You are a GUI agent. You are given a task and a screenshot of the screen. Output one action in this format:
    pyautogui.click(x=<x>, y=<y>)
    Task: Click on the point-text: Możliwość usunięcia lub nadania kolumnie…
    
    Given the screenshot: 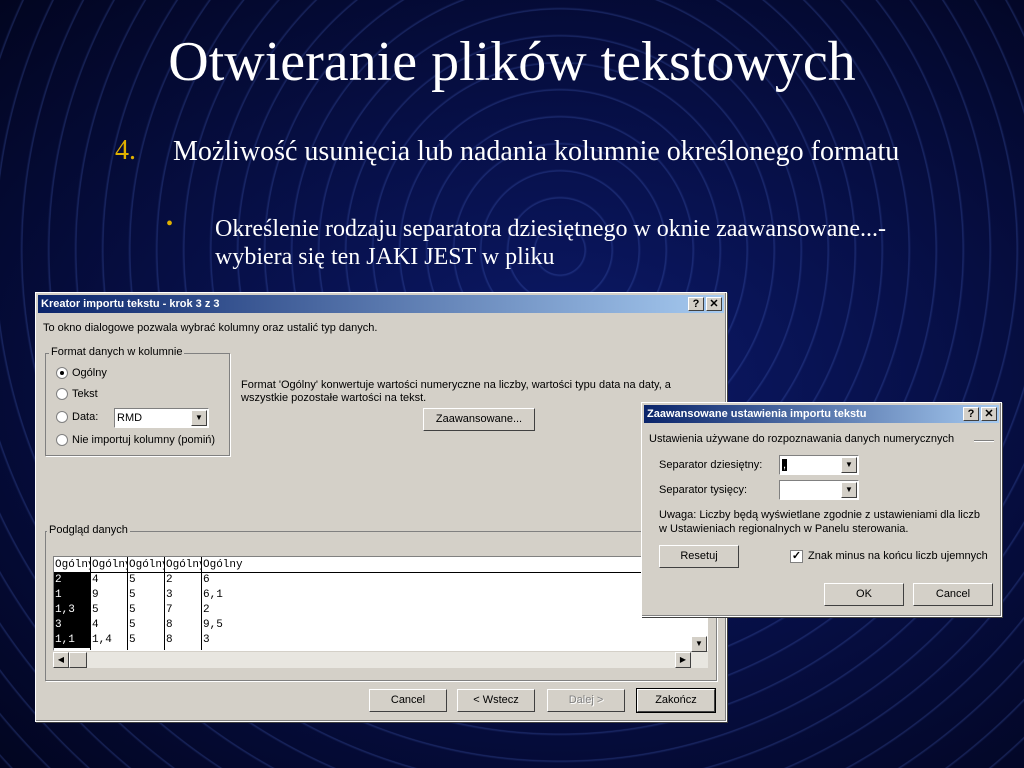 What is the action you would take?
    pyautogui.click(x=536, y=151)
    